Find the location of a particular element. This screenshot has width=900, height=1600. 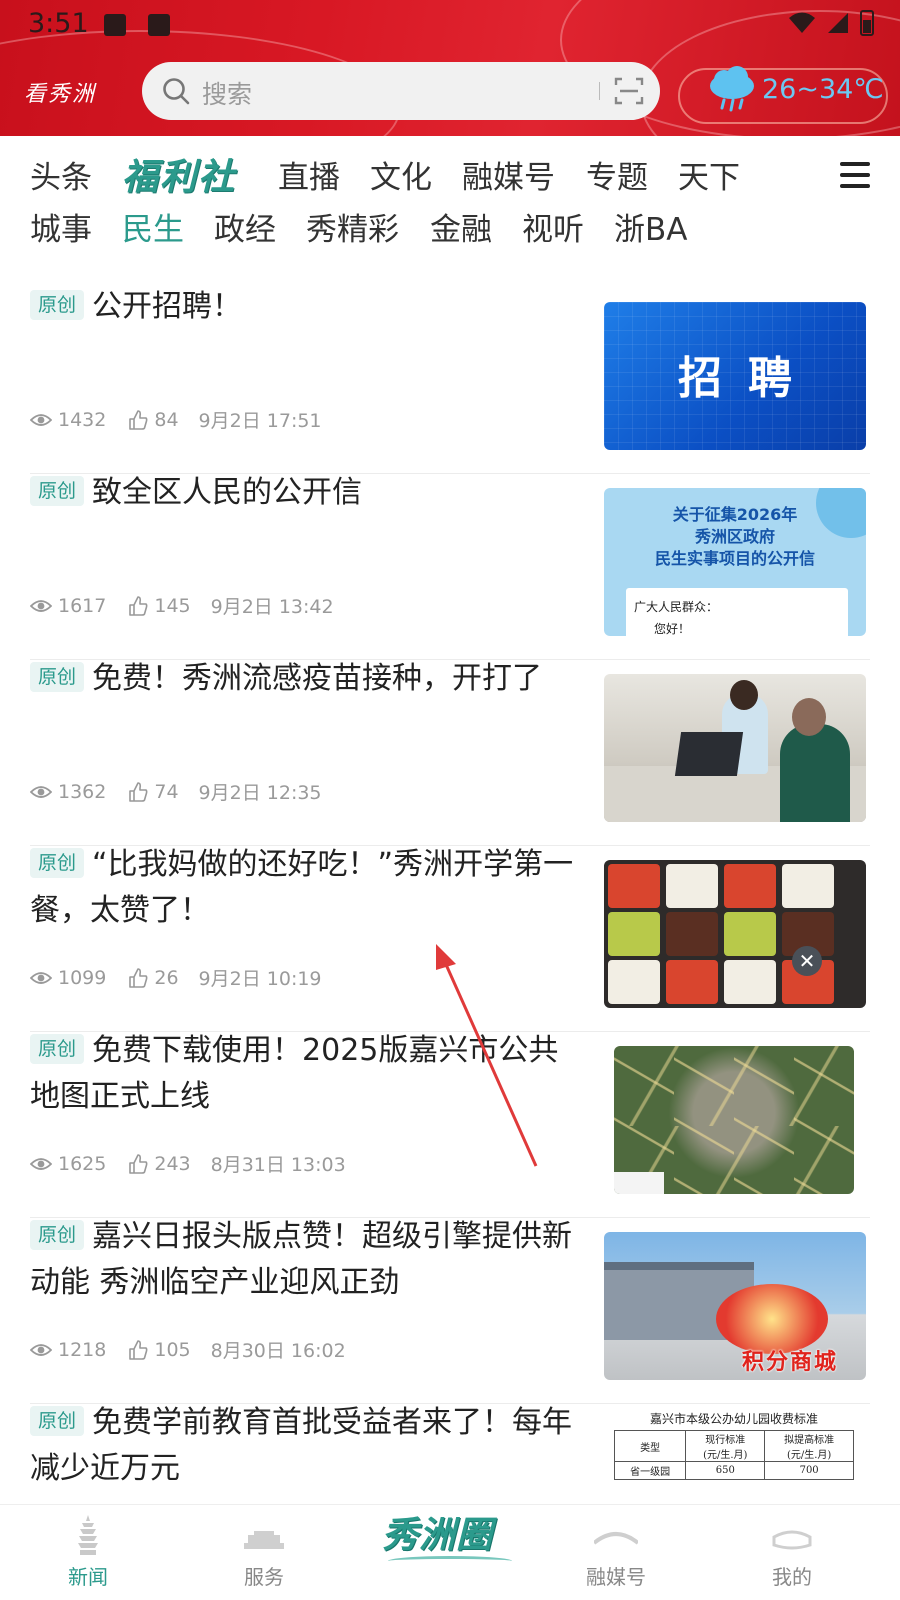

news-thumbnail: 关于征集2026年 秀洲区政府 民生实事项目的公开信 广大人民群众： 您好！ is located at coordinates (735, 562).